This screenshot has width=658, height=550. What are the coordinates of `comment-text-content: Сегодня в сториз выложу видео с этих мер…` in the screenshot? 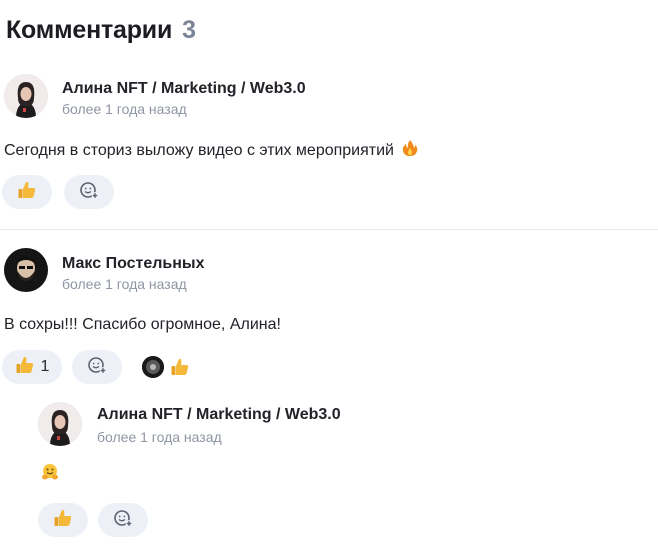 It's located at (199, 150).